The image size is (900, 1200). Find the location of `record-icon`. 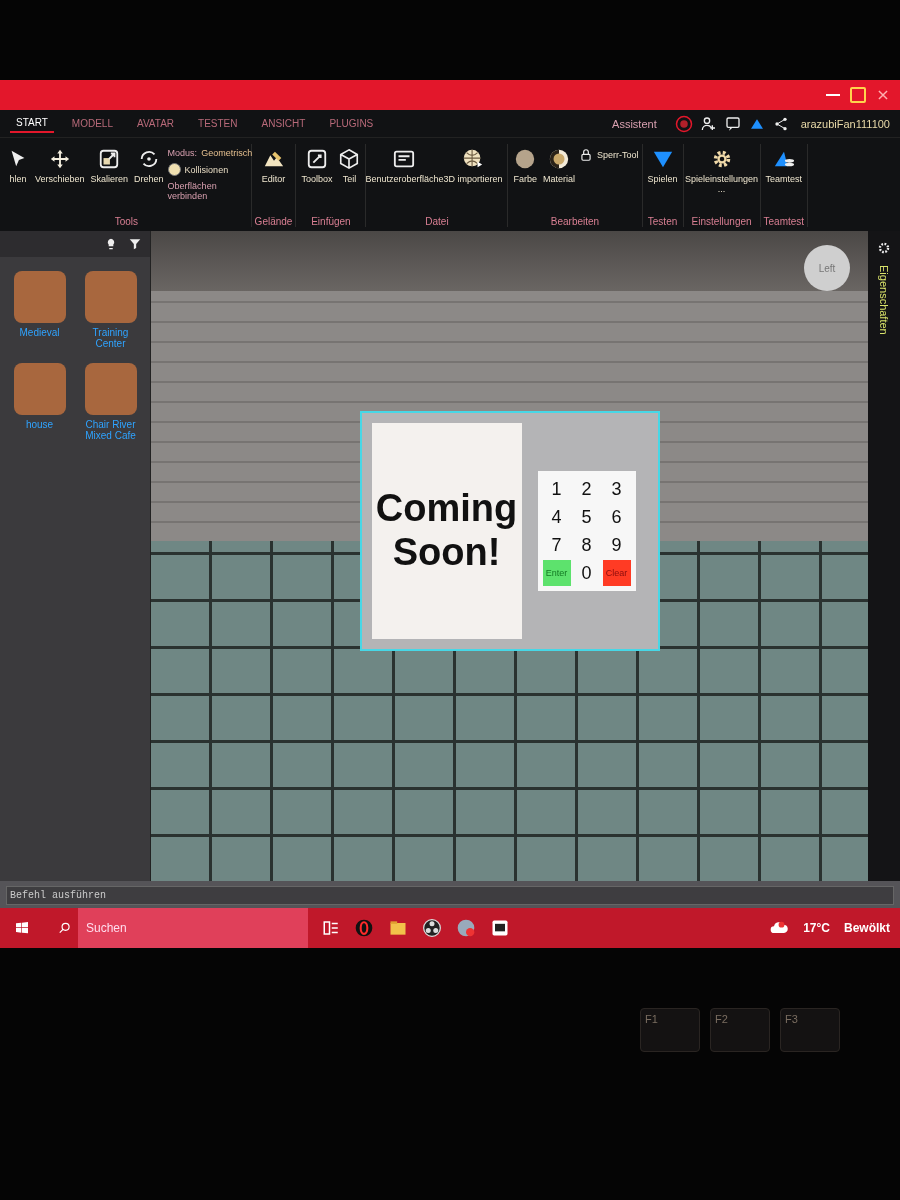

record-icon is located at coordinates (683, 123).